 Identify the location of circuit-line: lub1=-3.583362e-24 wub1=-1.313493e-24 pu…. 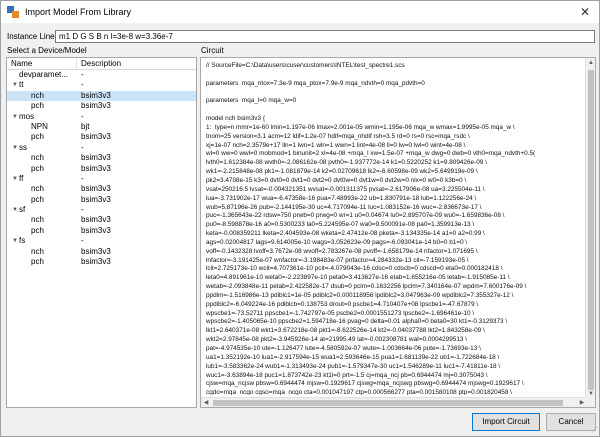
(353, 366).